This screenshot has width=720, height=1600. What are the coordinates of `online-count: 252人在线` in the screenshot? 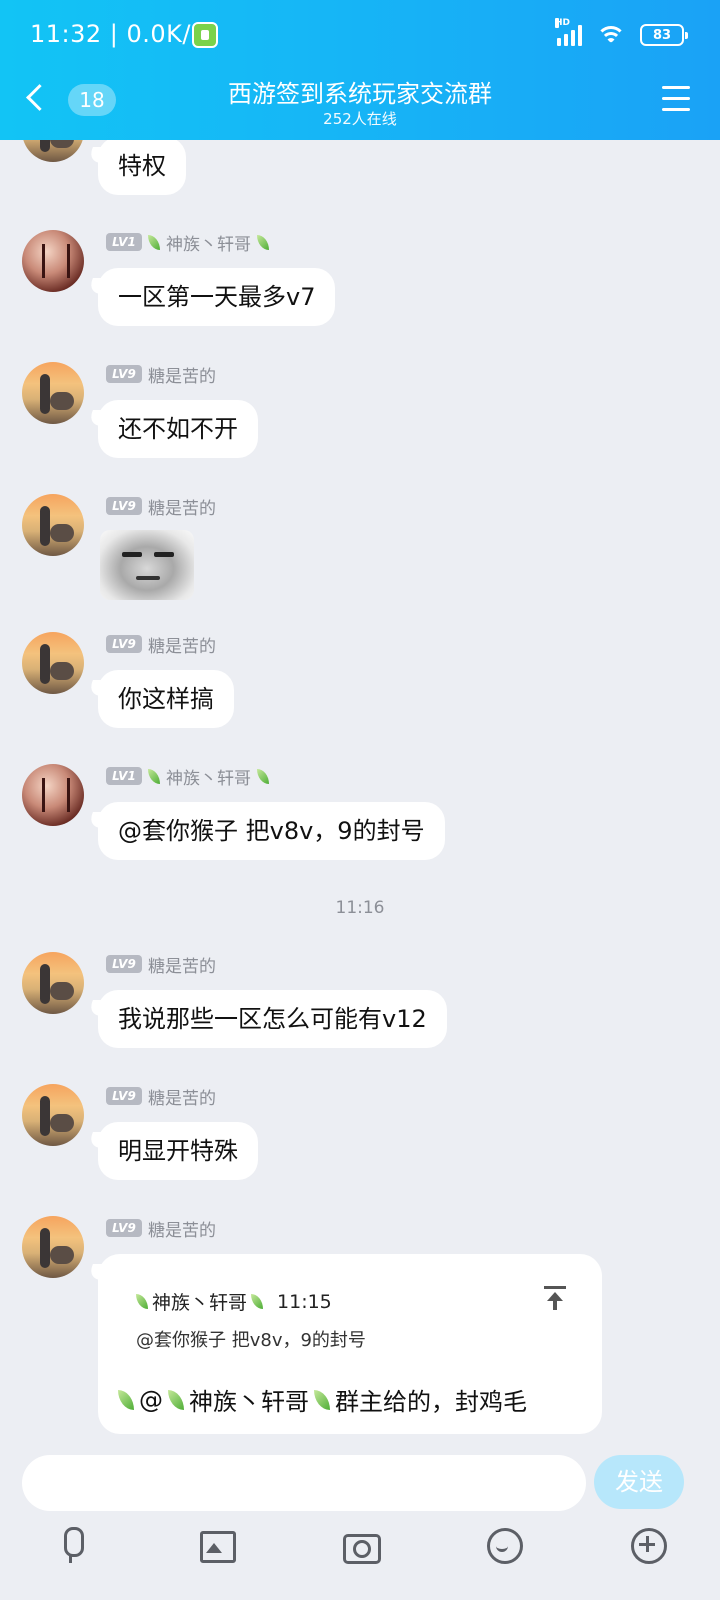 It's located at (360, 119).